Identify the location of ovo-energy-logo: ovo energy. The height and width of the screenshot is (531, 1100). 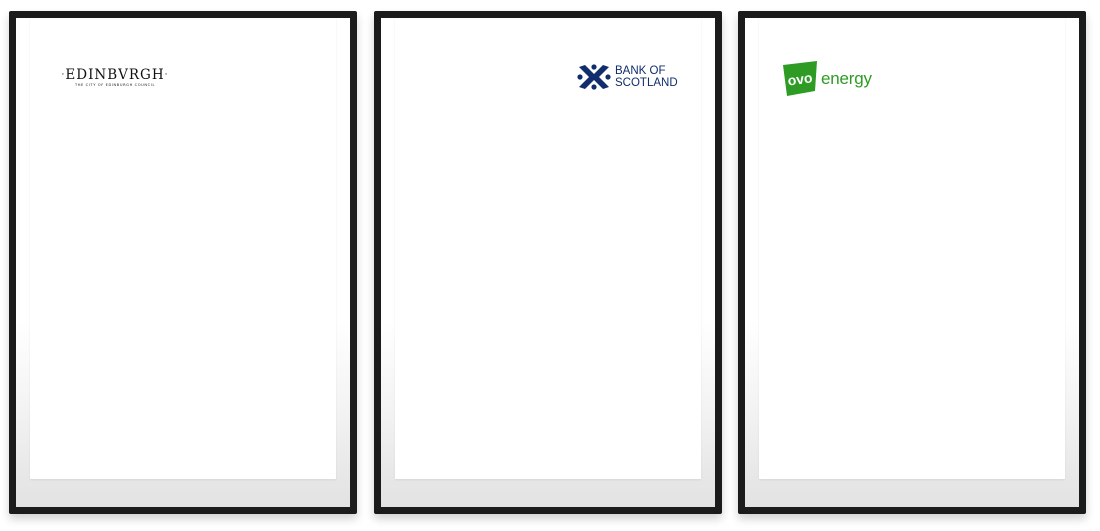
(826, 79).